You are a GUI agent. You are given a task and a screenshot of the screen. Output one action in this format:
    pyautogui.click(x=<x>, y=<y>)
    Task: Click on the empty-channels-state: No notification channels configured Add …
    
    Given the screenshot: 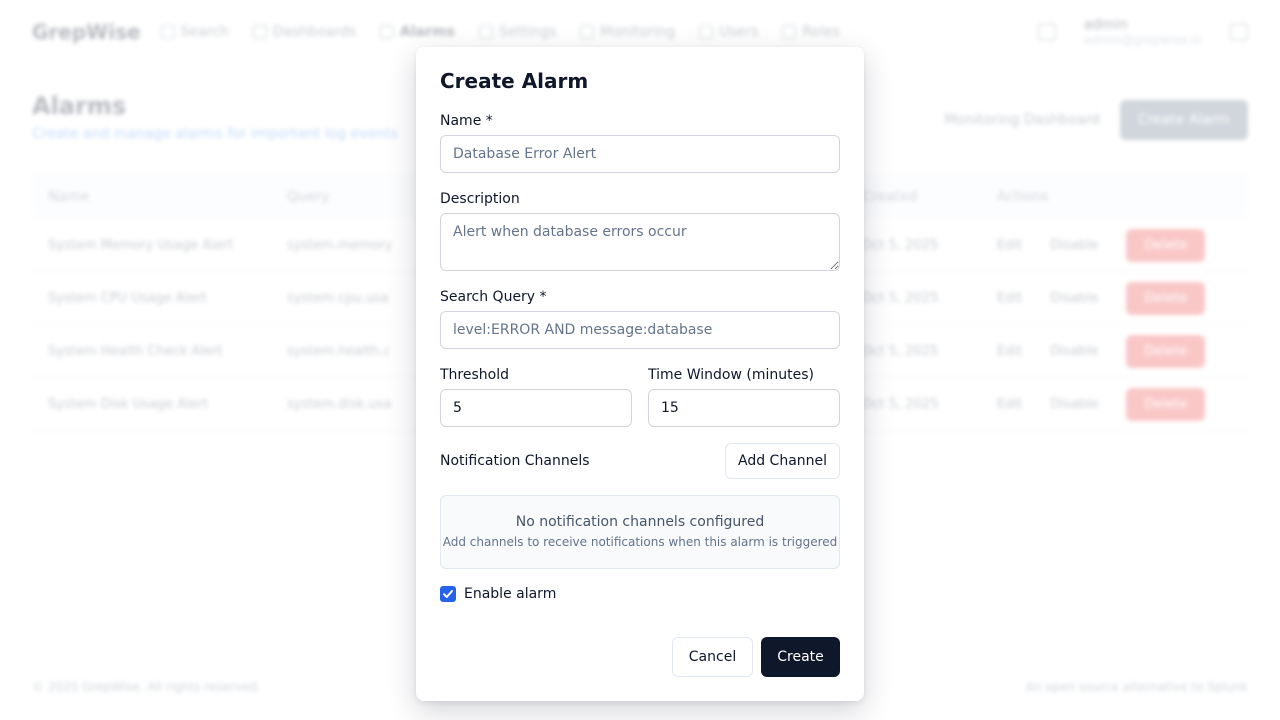 What is the action you would take?
    pyautogui.click(x=640, y=532)
    